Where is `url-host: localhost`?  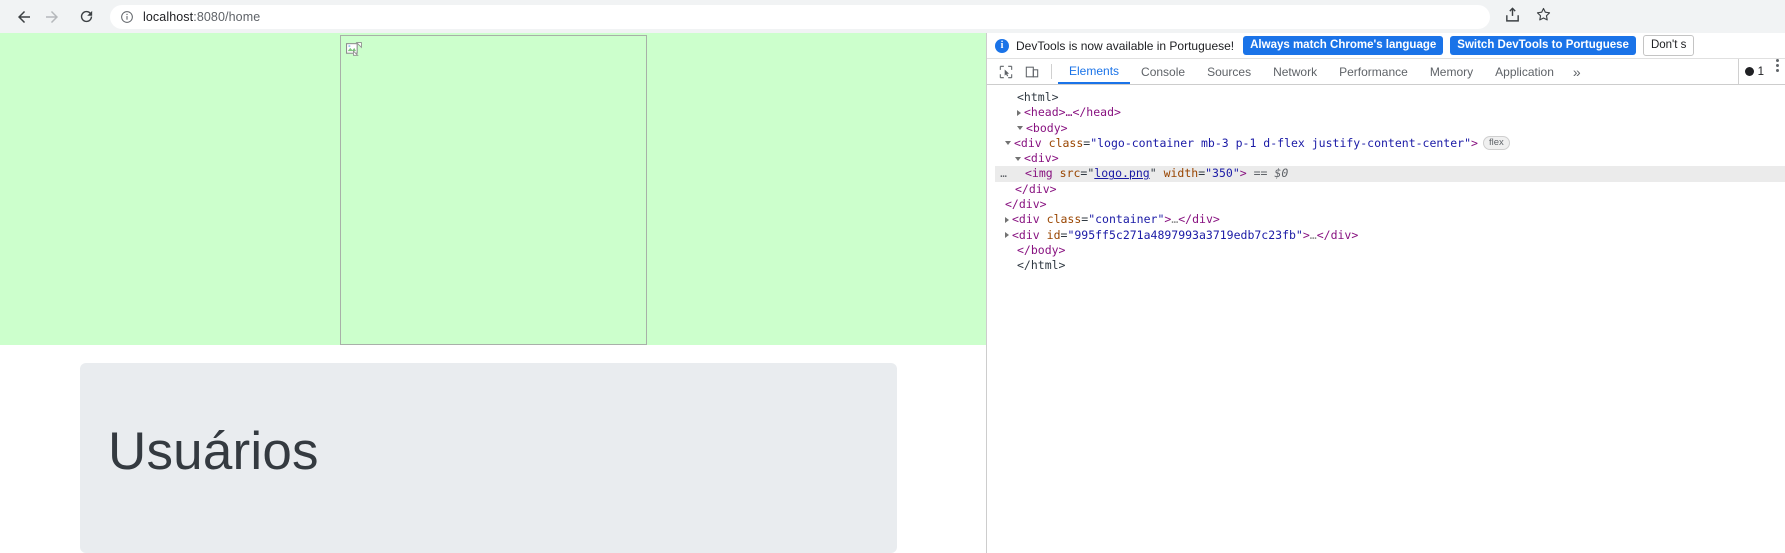 url-host: localhost is located at coordinates (168, 16).